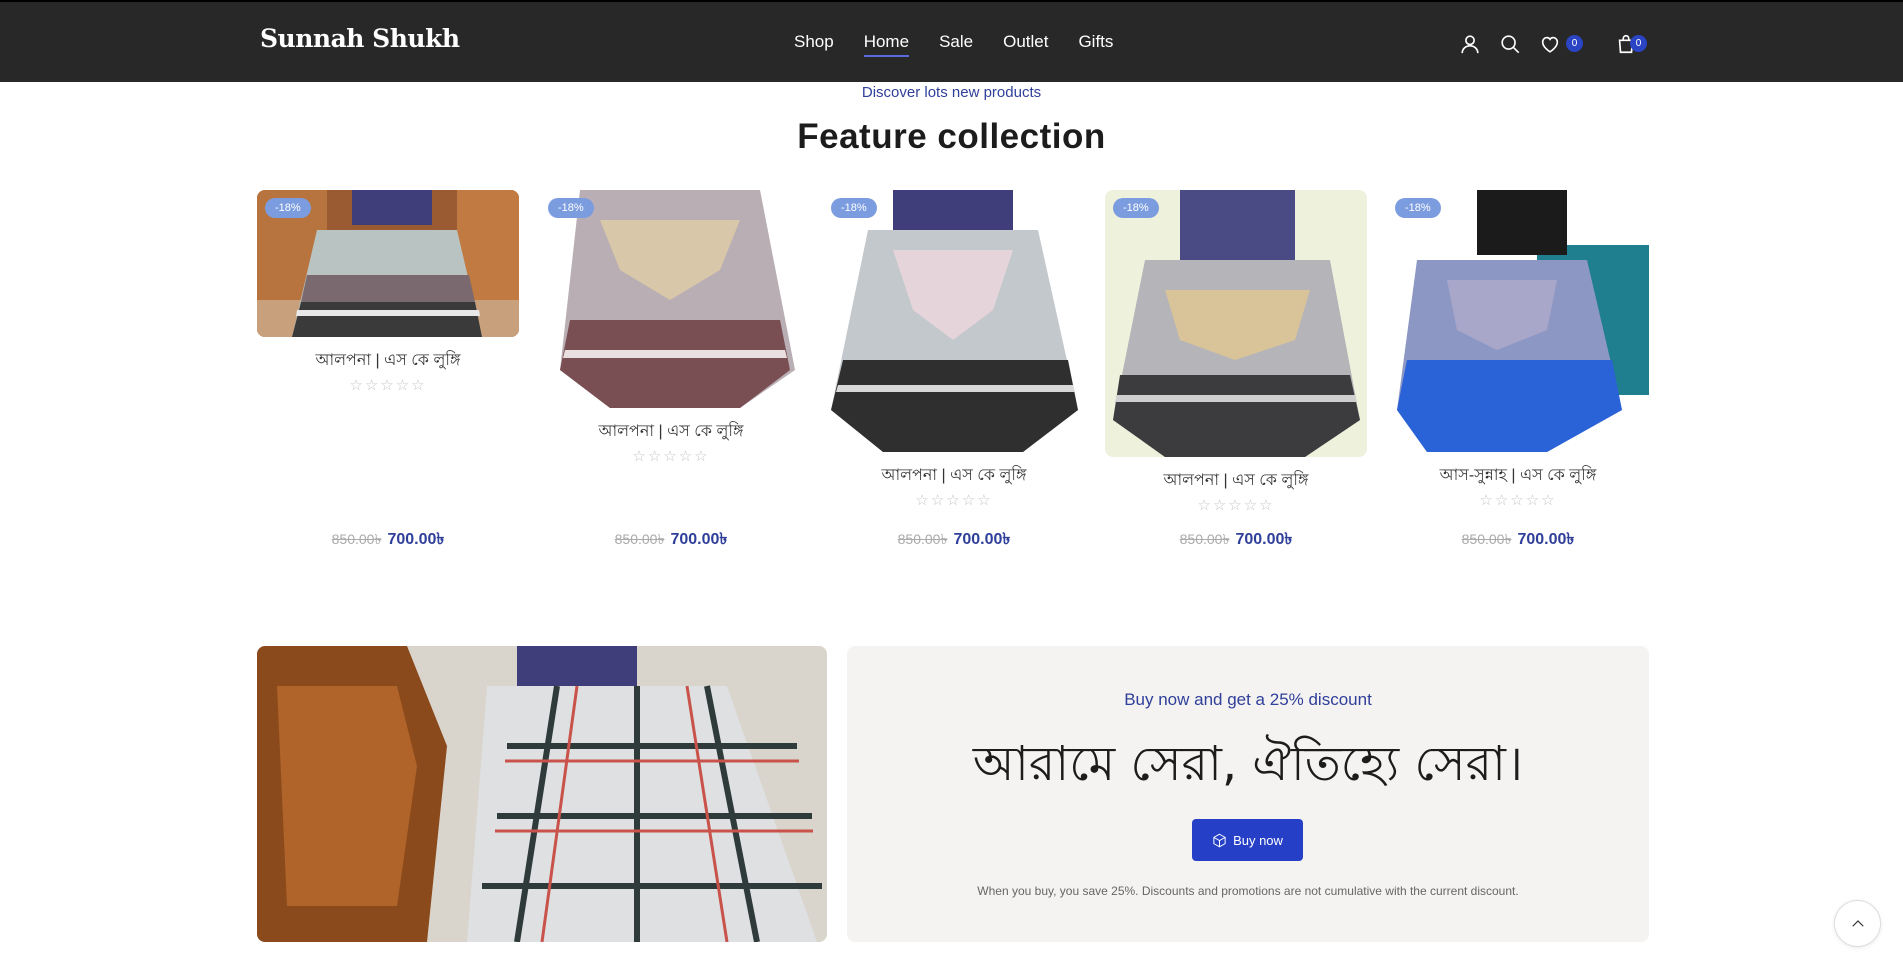  I want to click on heart-icon, so click(1550, 44).